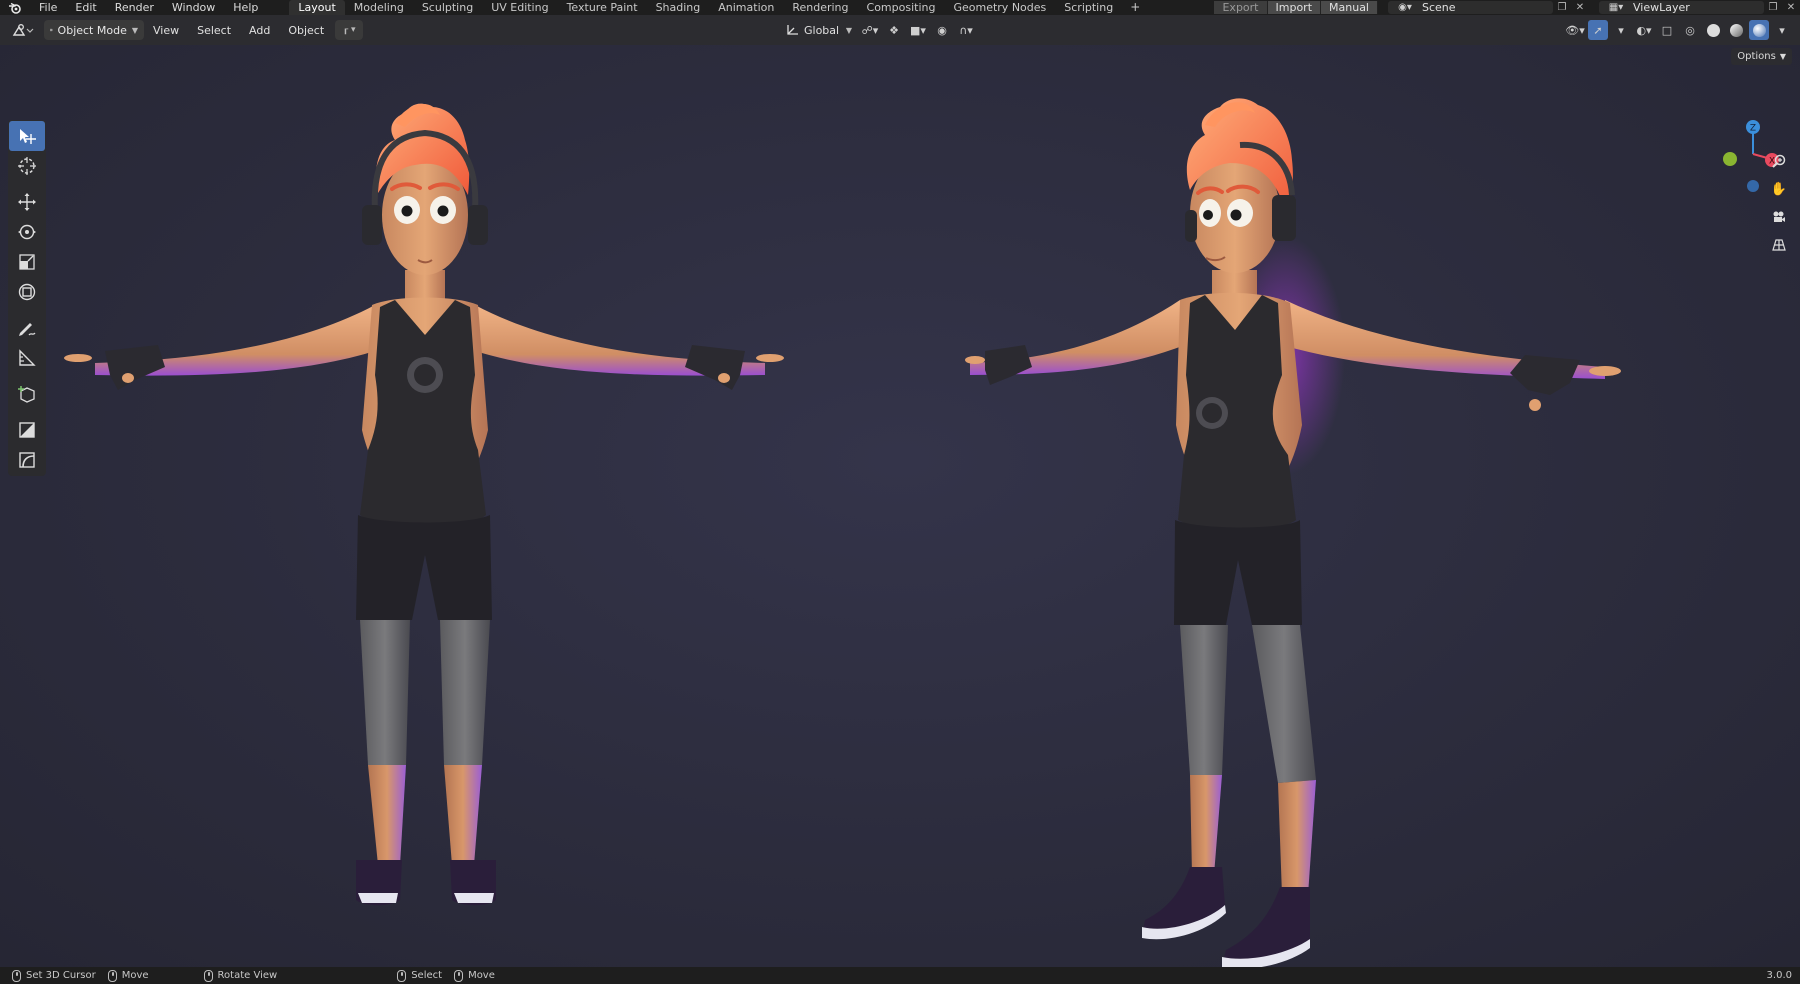 This screenshot has height=984, width=1800. What do you see at coordinates (85, 7) in the screenshot?
I see `menu-edit: Edit` at bounding box center [85, 7].